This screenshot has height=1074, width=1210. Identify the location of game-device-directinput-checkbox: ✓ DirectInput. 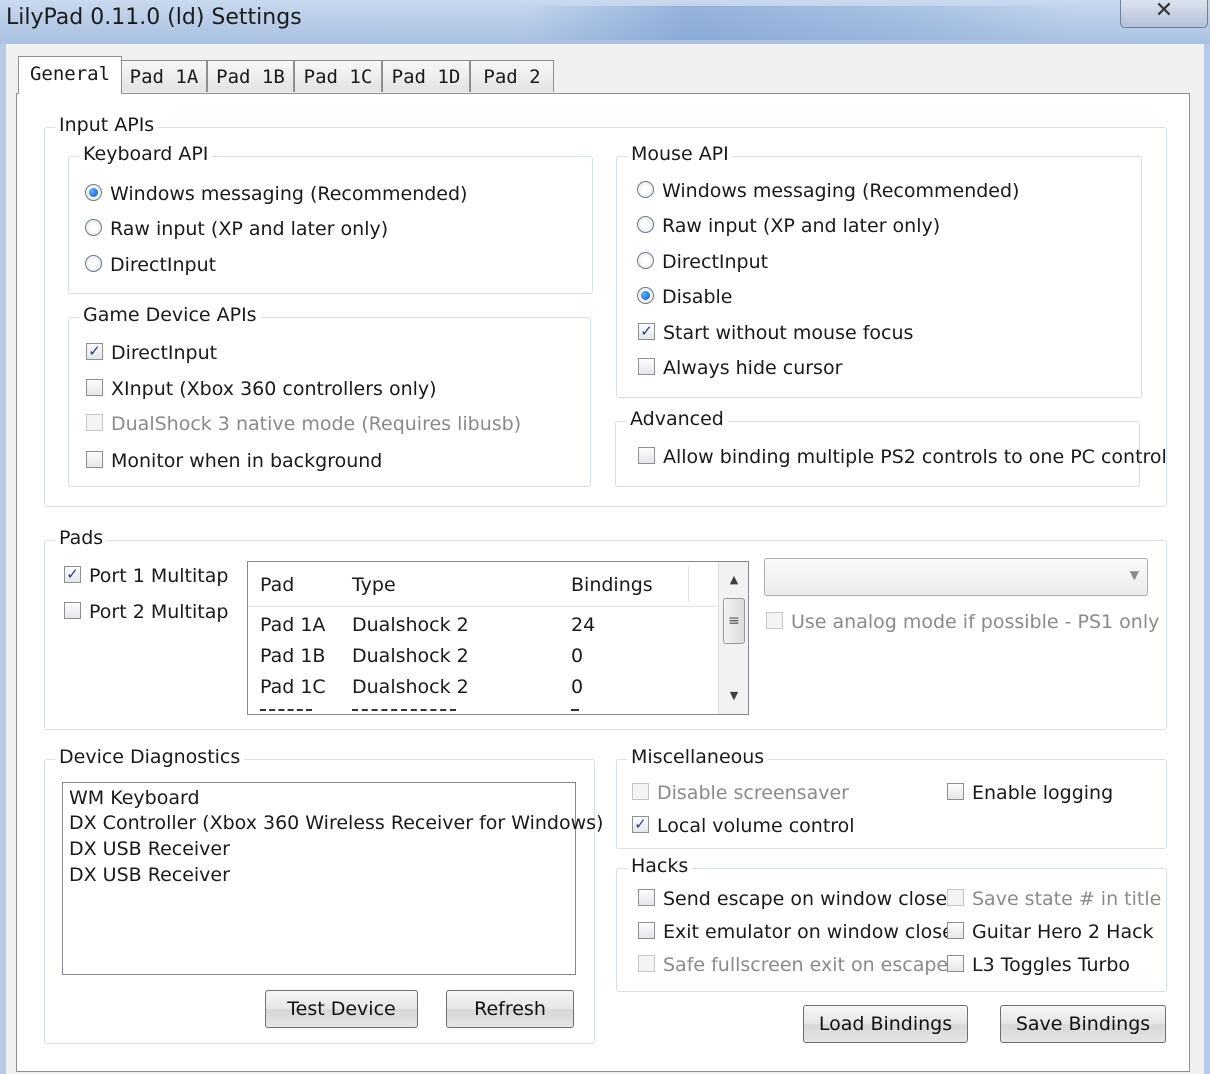
(151, 353).